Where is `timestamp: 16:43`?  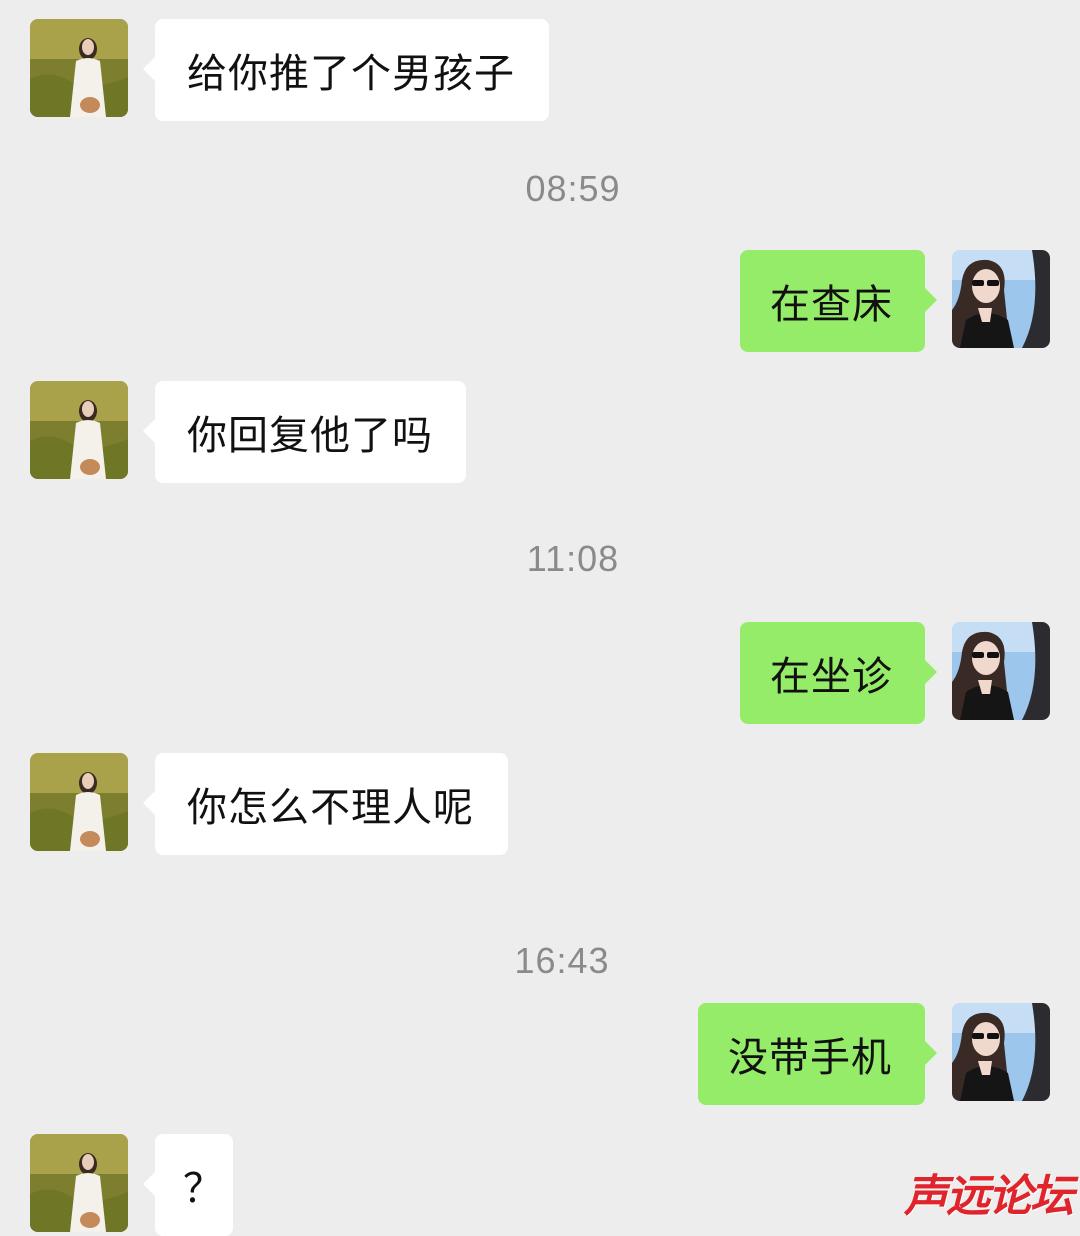
timestamp: 16:43 is located at coordinates (562, 960).